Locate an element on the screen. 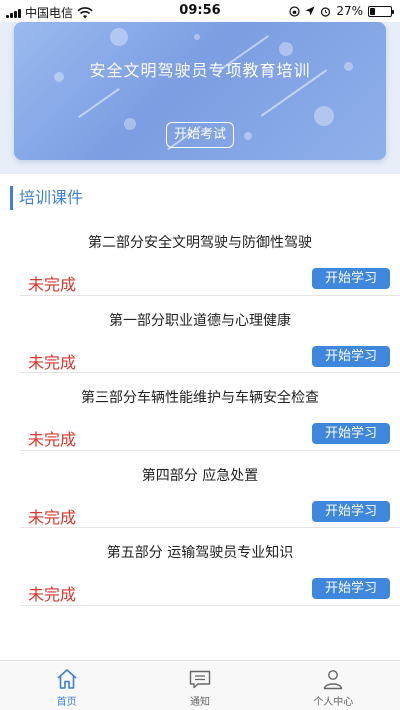 This screenshot has height=710, width=400. course-item: 第二部分安全文明驾驶与防御性驾驶 未完成 开始学习 is located at coordinates (200, 257).